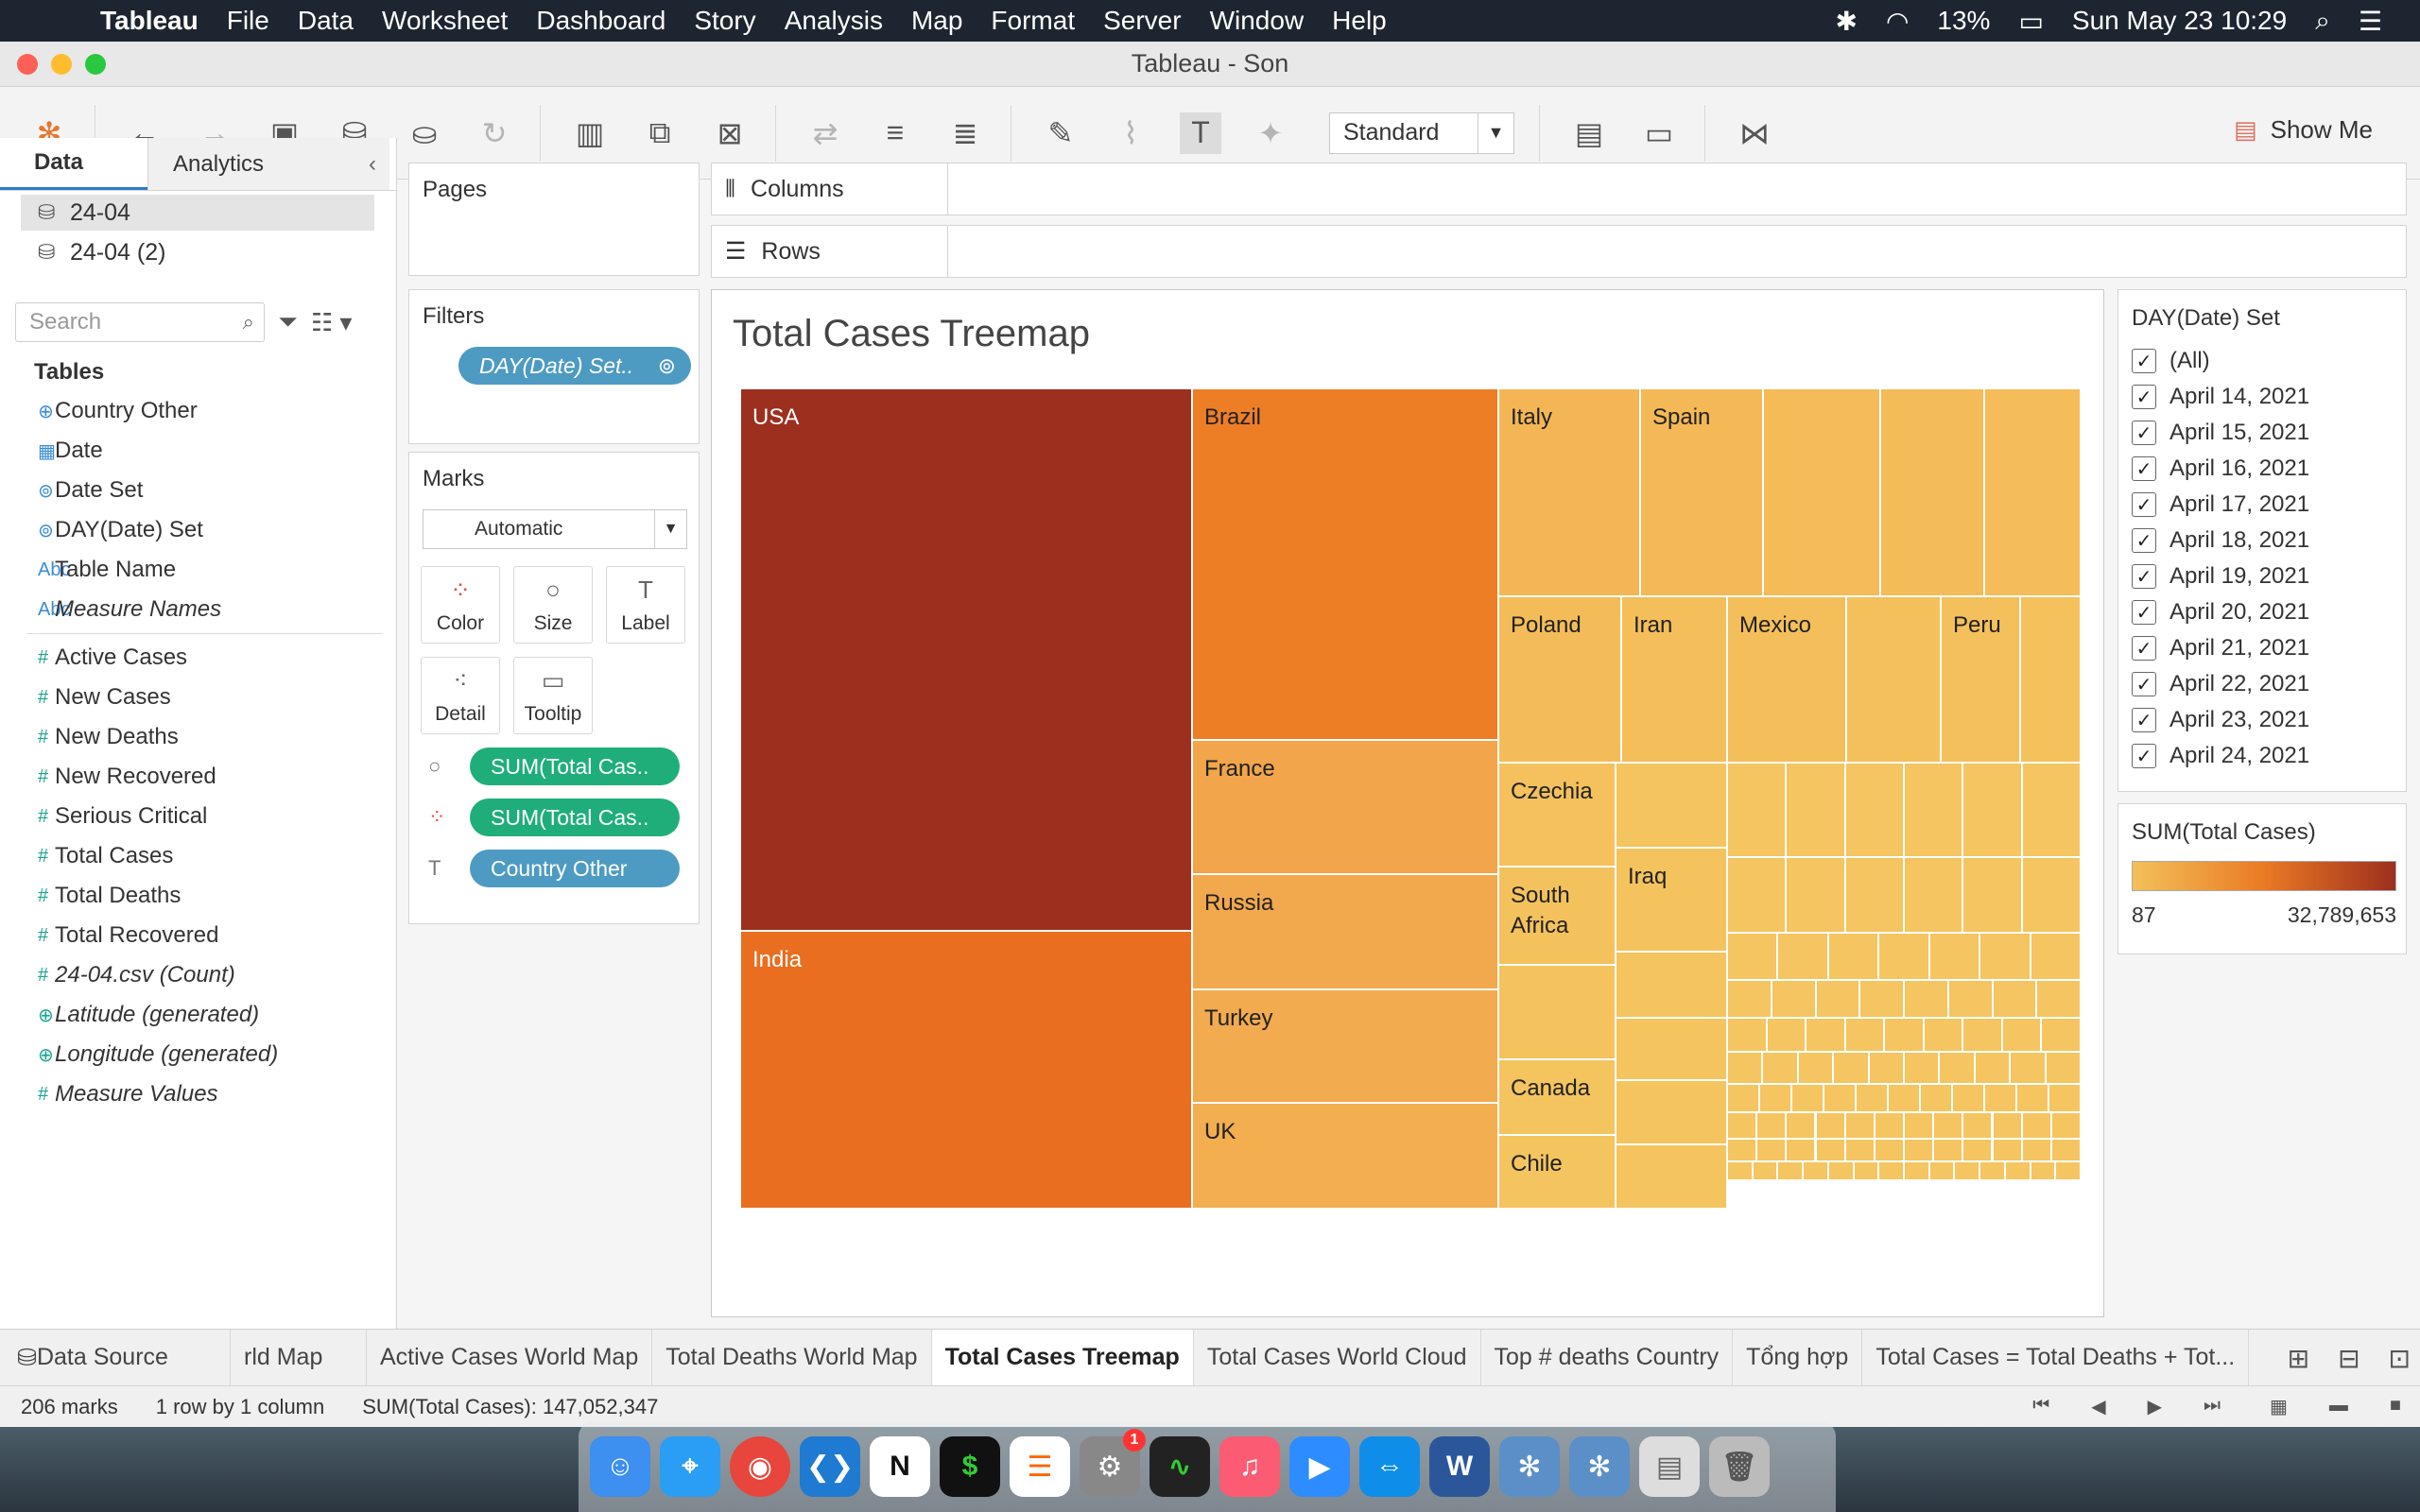 The image size is (2420, 1512). Describe the element at coordinates (792, 1357) in the screenshot. I see `sheet-tab: Total Deaths World Map` at that location.